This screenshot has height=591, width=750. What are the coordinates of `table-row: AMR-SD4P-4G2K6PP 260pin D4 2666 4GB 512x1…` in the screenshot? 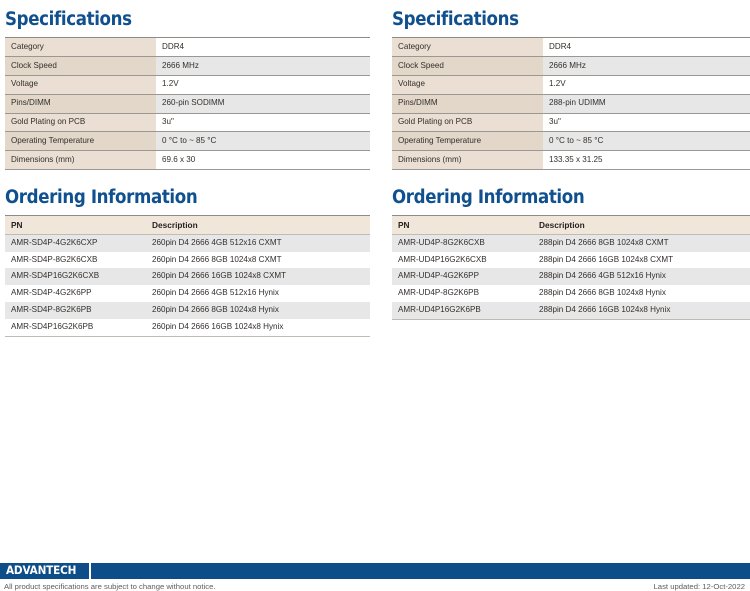 It's located at (187, 293).